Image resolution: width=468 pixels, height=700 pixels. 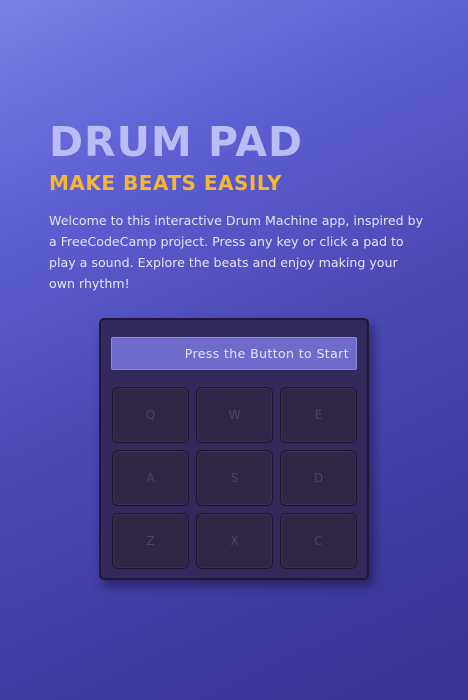 I want to click on display-screen: Press the Button to Start, so click(x=234, y=353).